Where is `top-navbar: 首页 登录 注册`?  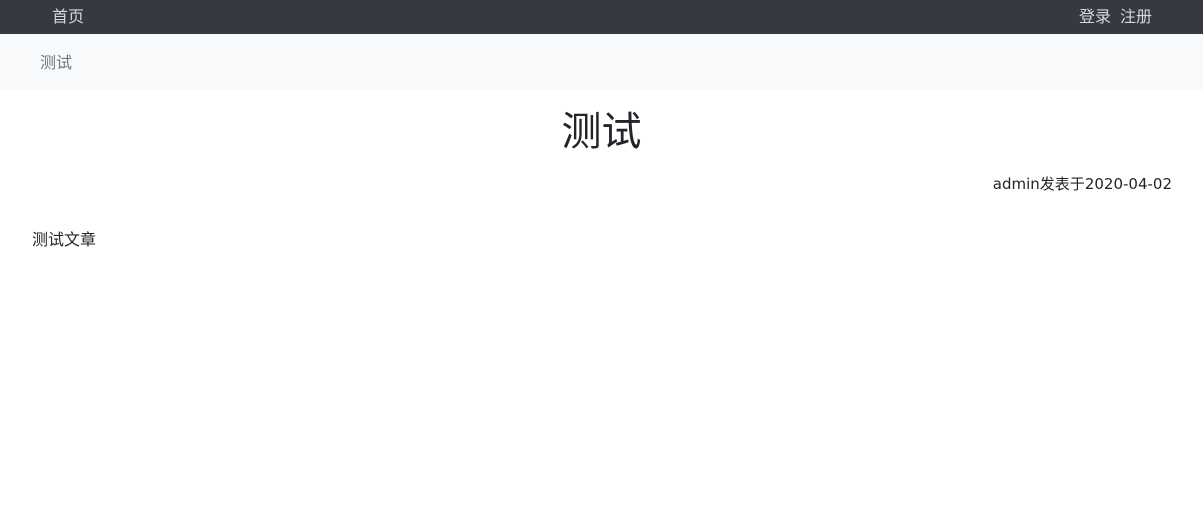
top-navbar: 首页 登录 注册 is located at coordinates (601, 17).